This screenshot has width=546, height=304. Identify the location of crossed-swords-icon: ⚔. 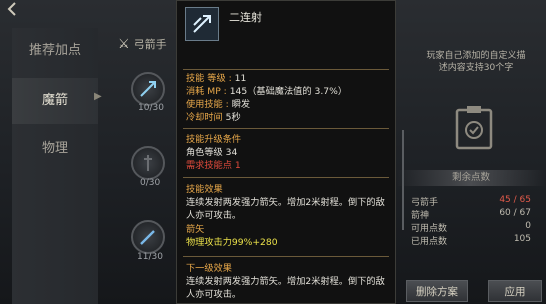
(124, 44).